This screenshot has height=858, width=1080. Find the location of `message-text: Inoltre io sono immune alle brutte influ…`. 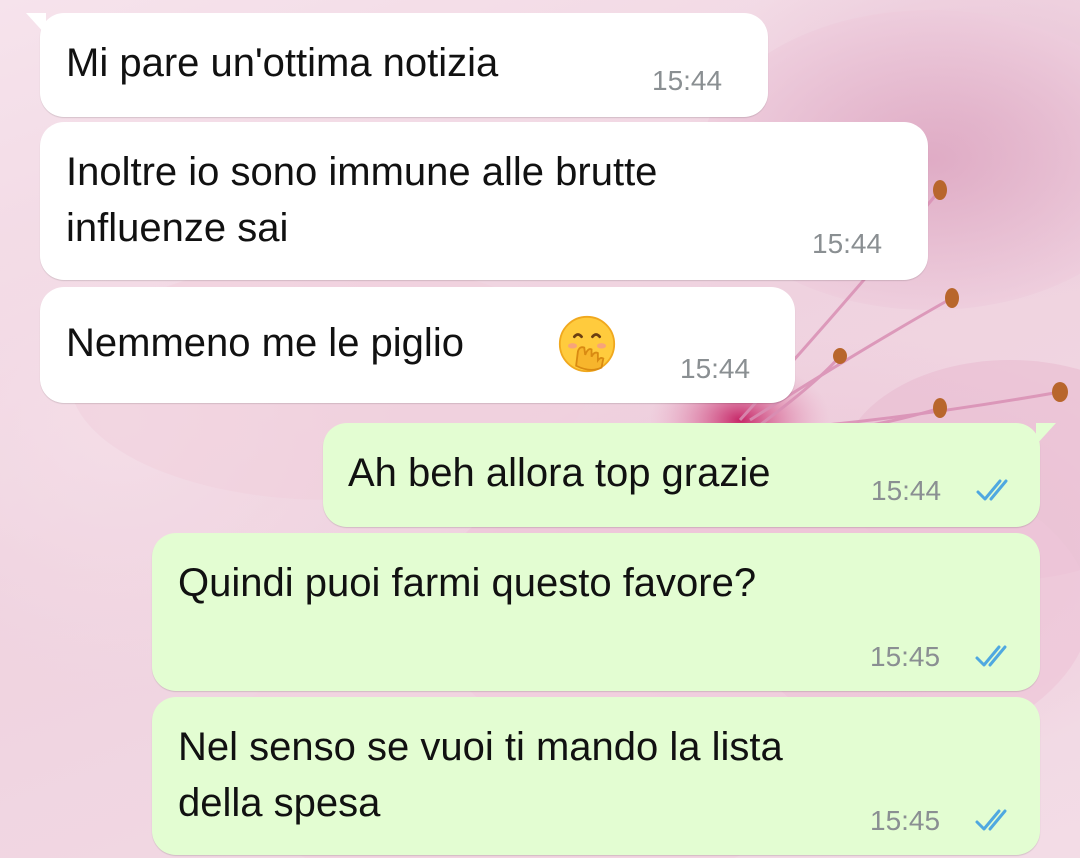

message-text: Inoltre io sono immune alle brutte influ… is located at coordinates (362, 200).